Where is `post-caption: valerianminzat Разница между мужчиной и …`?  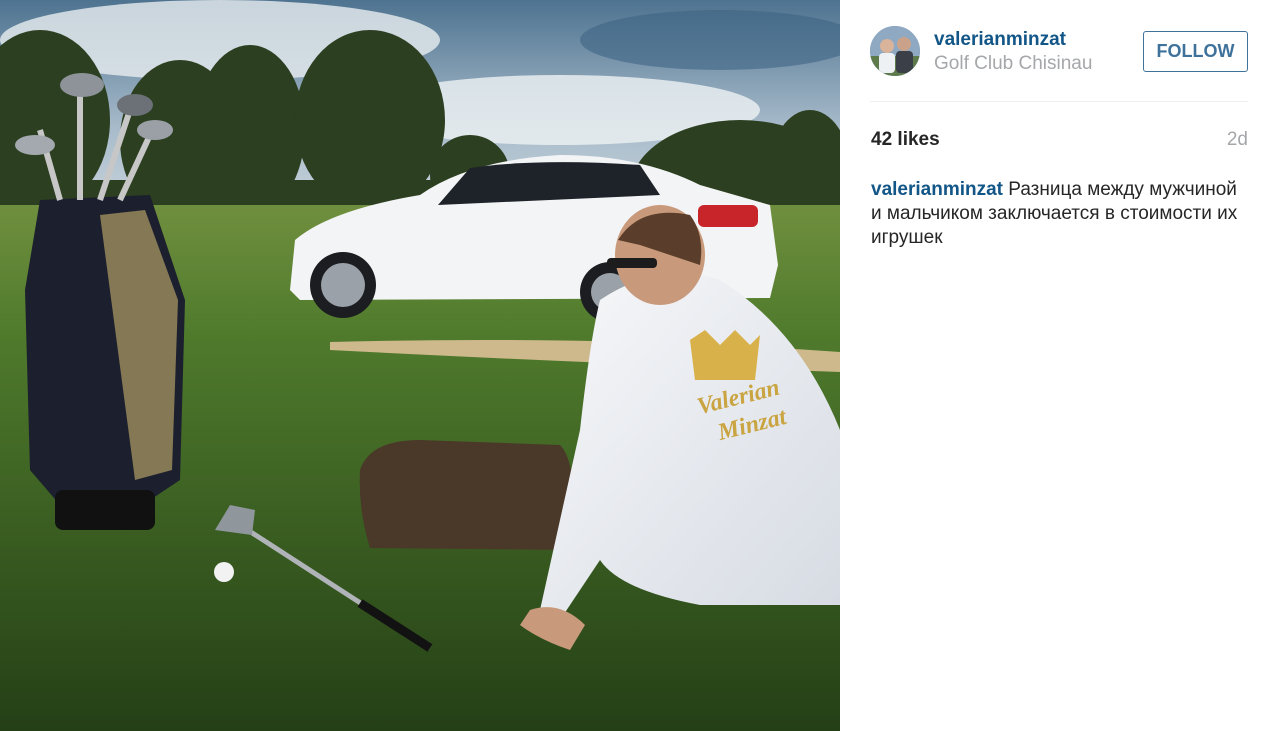 post-caption: valerianminzat Разница между мужчиной и … is located at coordinates (1061, 214).